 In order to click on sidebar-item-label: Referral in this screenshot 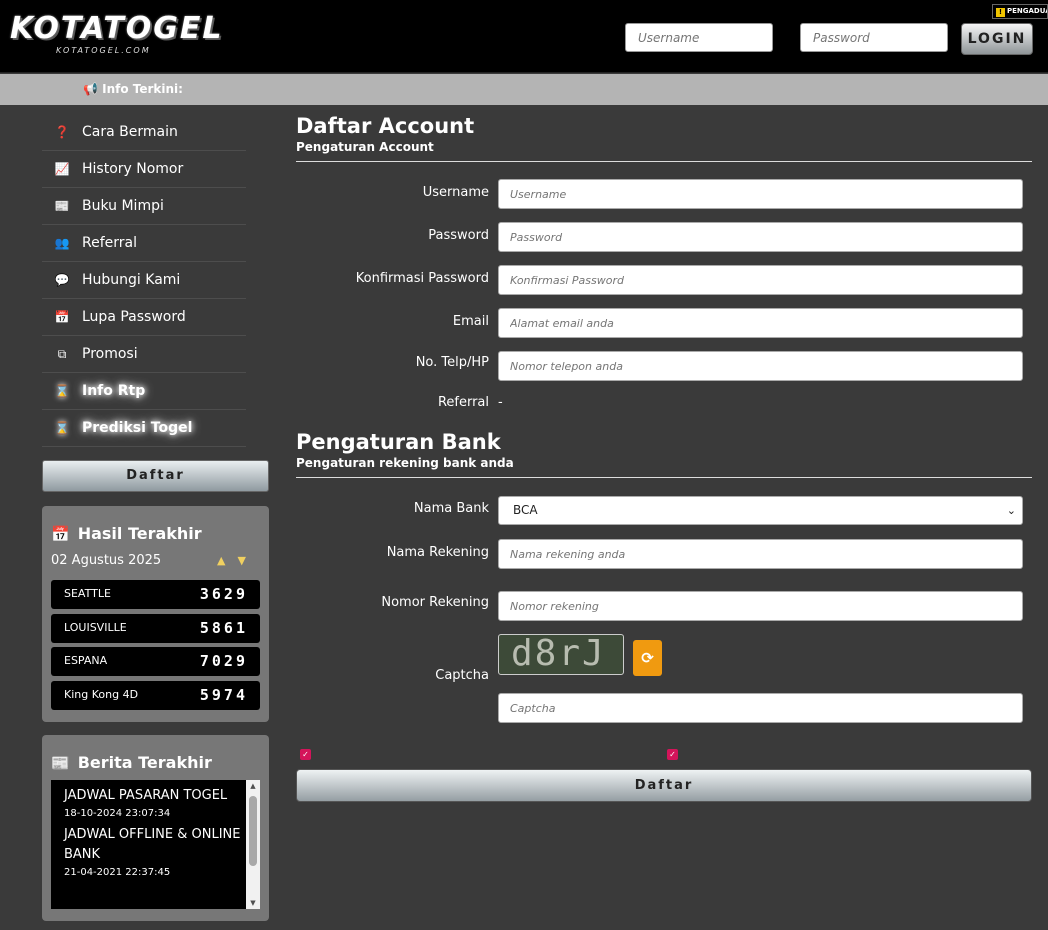, I will do `click(109, 243)`.